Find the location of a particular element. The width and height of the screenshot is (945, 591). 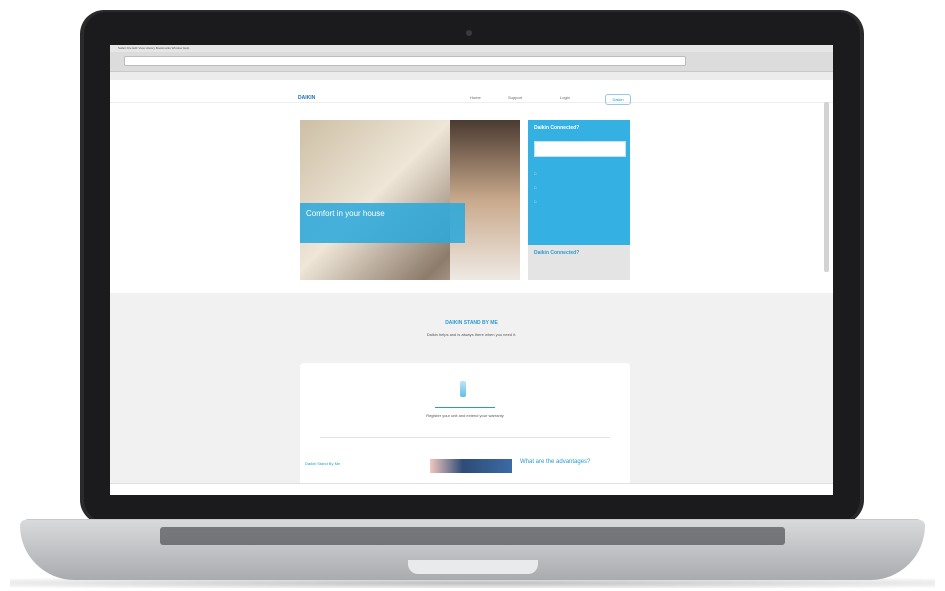

nav-link-home: Home is located at coordinates (475, 97).